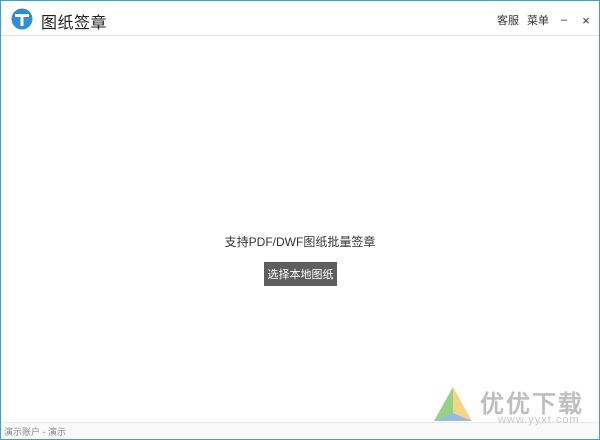  I want to click on close-button: ×, so click(586, 20).